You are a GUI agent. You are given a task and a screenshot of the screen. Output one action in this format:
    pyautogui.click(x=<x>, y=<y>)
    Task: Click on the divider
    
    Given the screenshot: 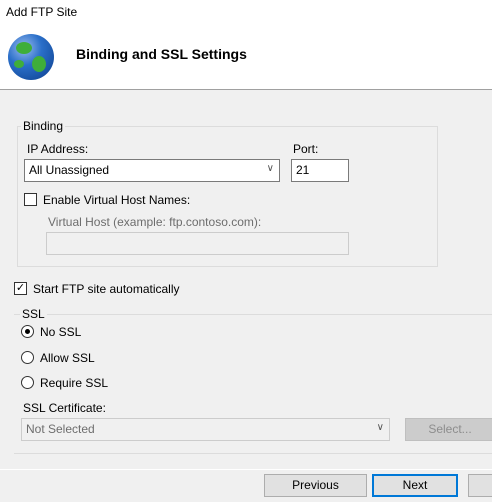 What is the action you would take?
    pyautogui.click(x=253, y=453)
    